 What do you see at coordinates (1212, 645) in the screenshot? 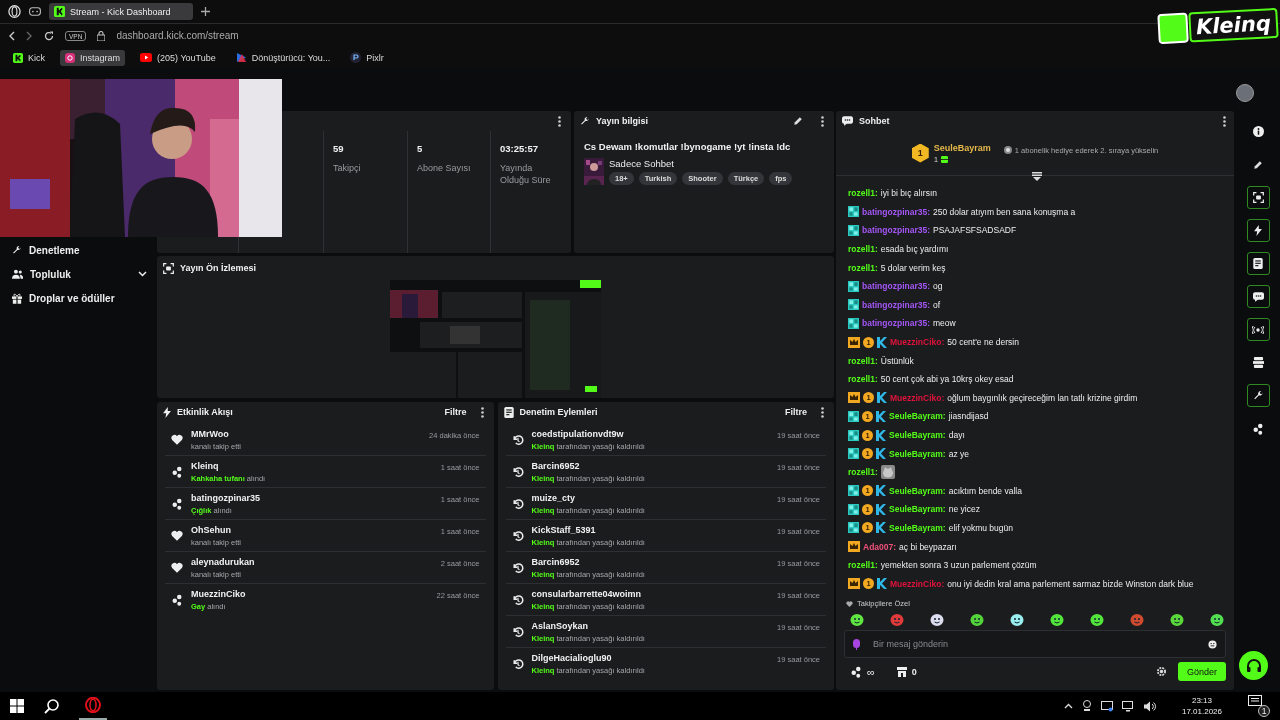
I see `emoji-icon` at bounding box center [1212, 645].